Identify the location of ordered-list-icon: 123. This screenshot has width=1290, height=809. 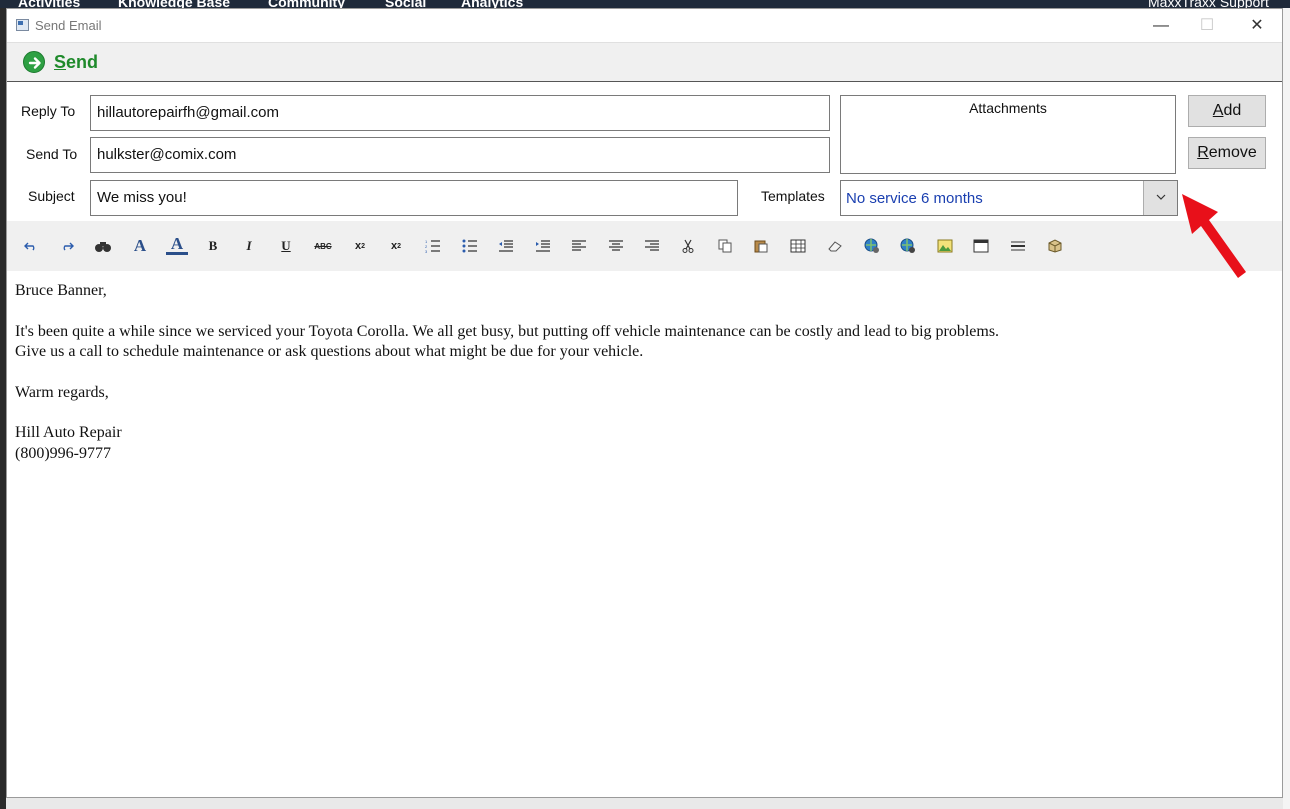
(433, 246).